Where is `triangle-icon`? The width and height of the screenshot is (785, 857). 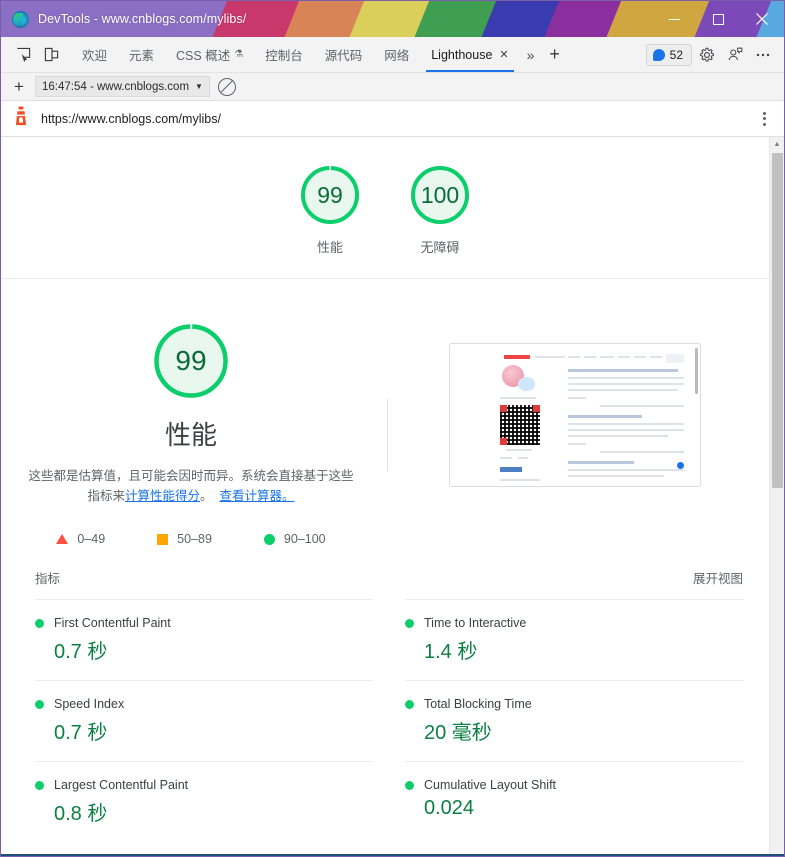
triangle-icon is located at coordinates (62, 539).